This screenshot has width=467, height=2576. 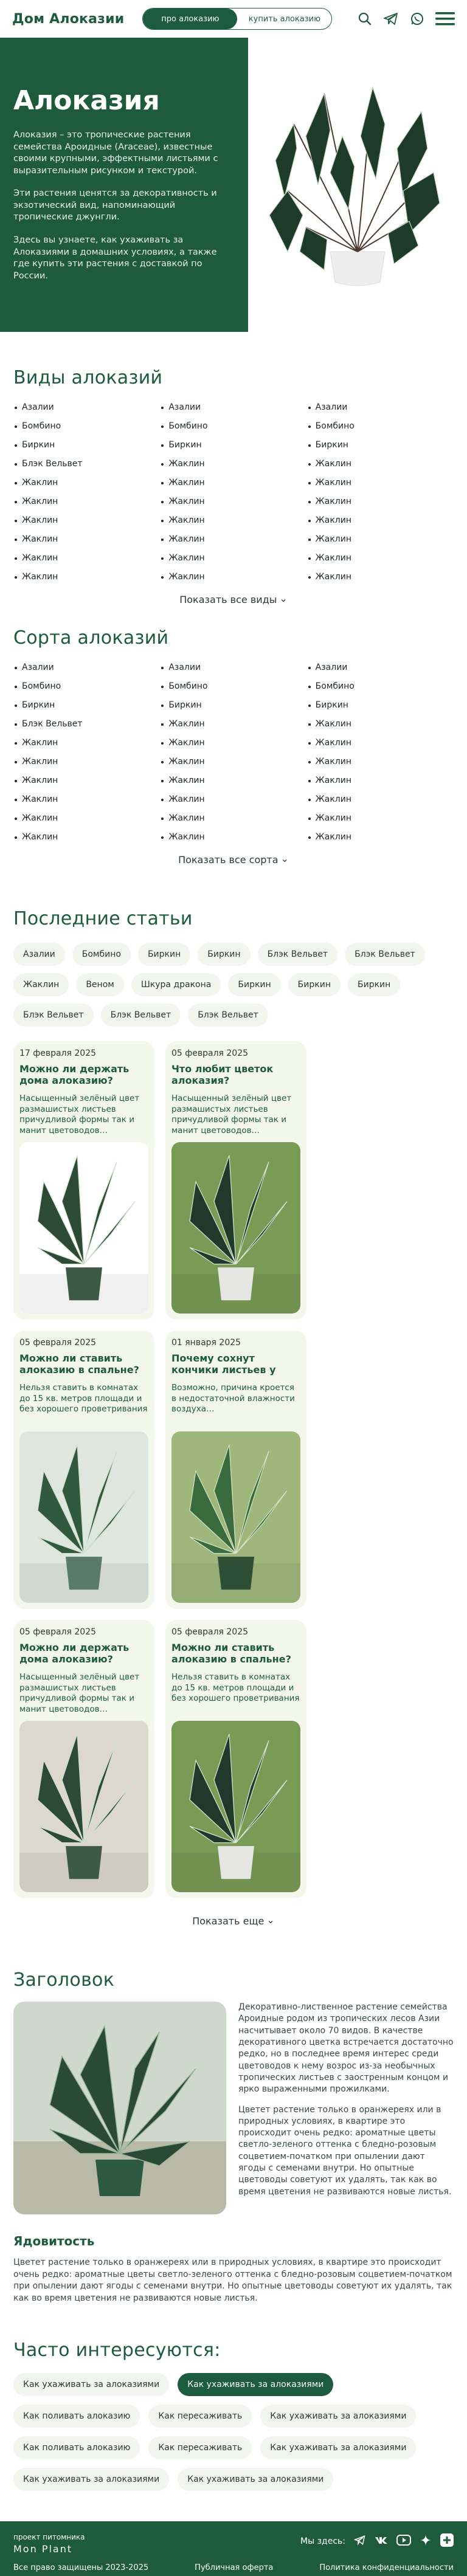 What do you see at coordinates (381, 2542) in the screenshot?
I see `vk-icon` at bounding box center [381, 2542].